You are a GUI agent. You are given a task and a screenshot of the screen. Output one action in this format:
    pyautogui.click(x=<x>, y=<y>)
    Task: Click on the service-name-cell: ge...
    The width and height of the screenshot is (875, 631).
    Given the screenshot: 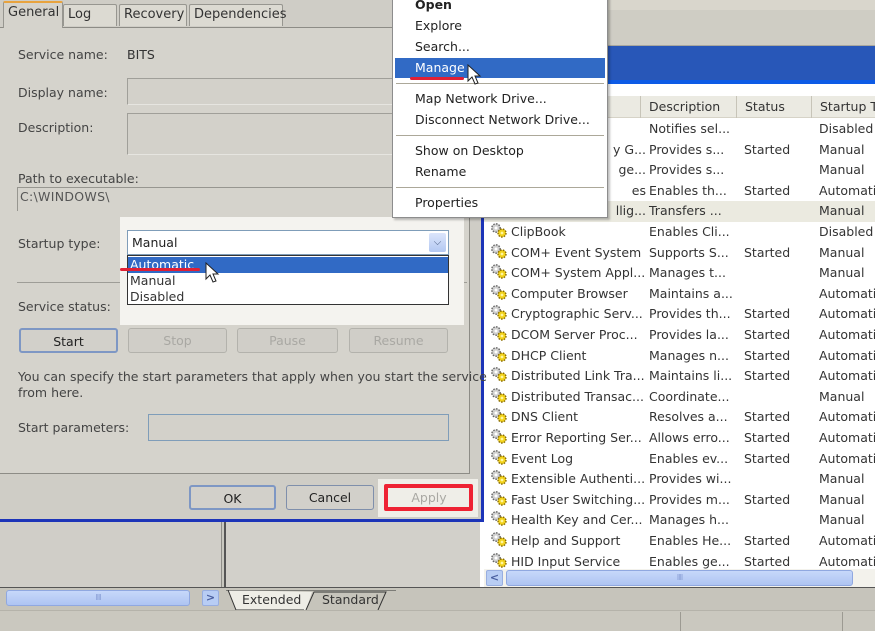 What is the action you would take?
    pyautogui.click(x=632, y=170)
    